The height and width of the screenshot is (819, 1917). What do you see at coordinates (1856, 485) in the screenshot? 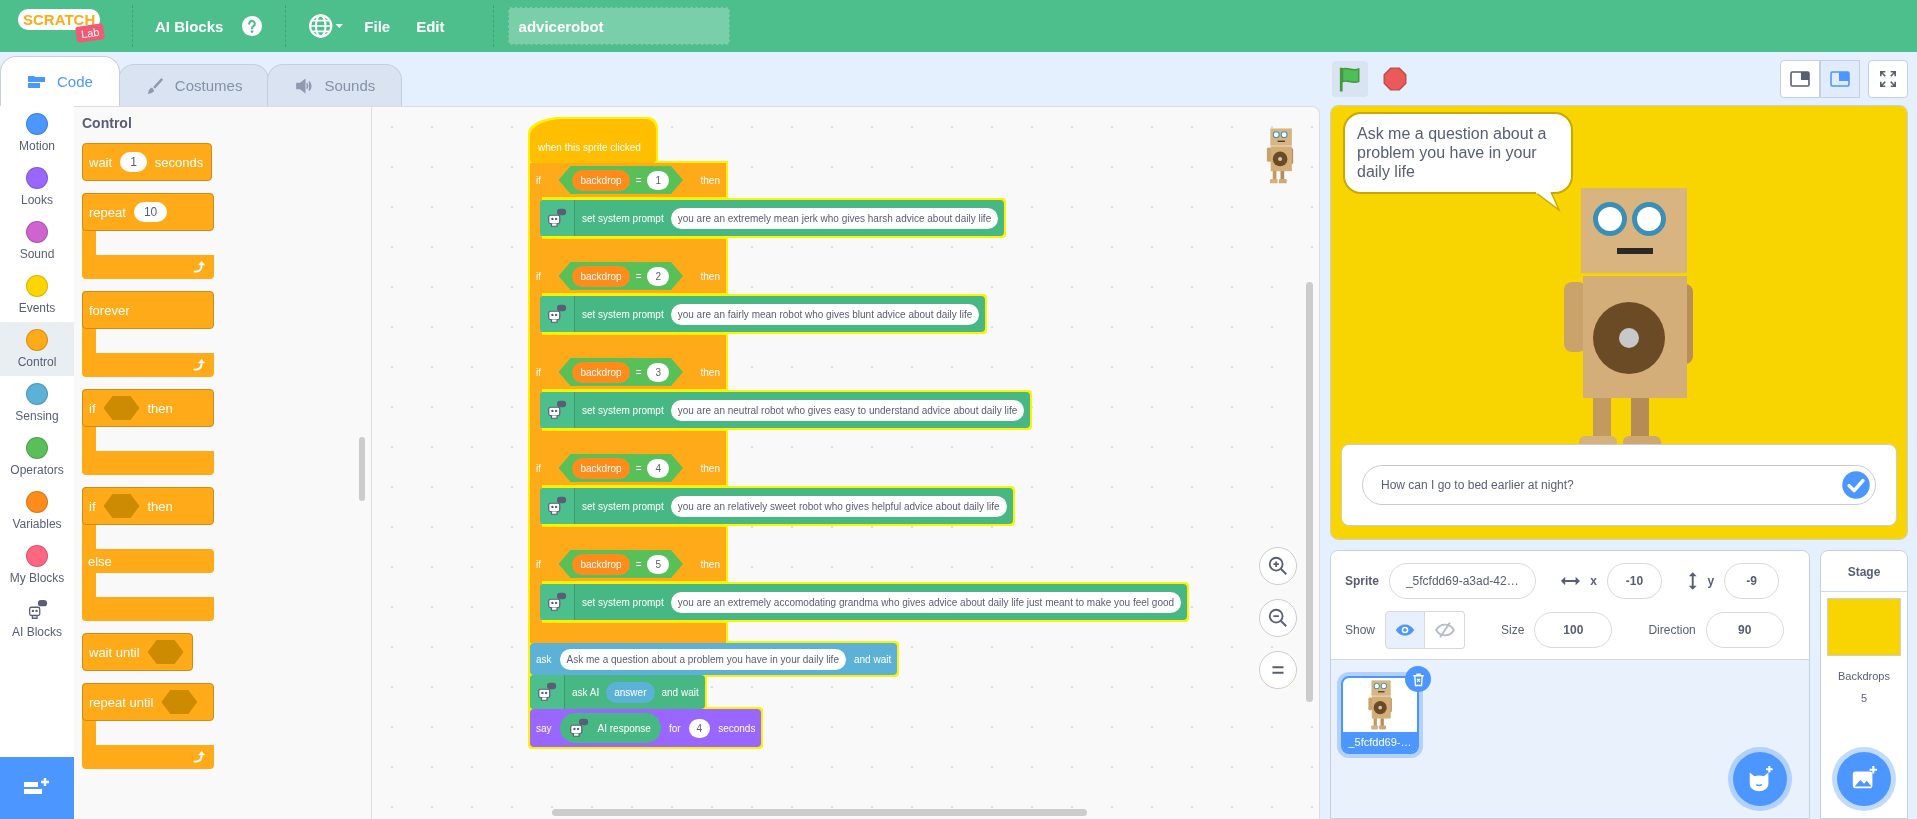
I see `checkmark-icon` at bounding box center [1856, 485].